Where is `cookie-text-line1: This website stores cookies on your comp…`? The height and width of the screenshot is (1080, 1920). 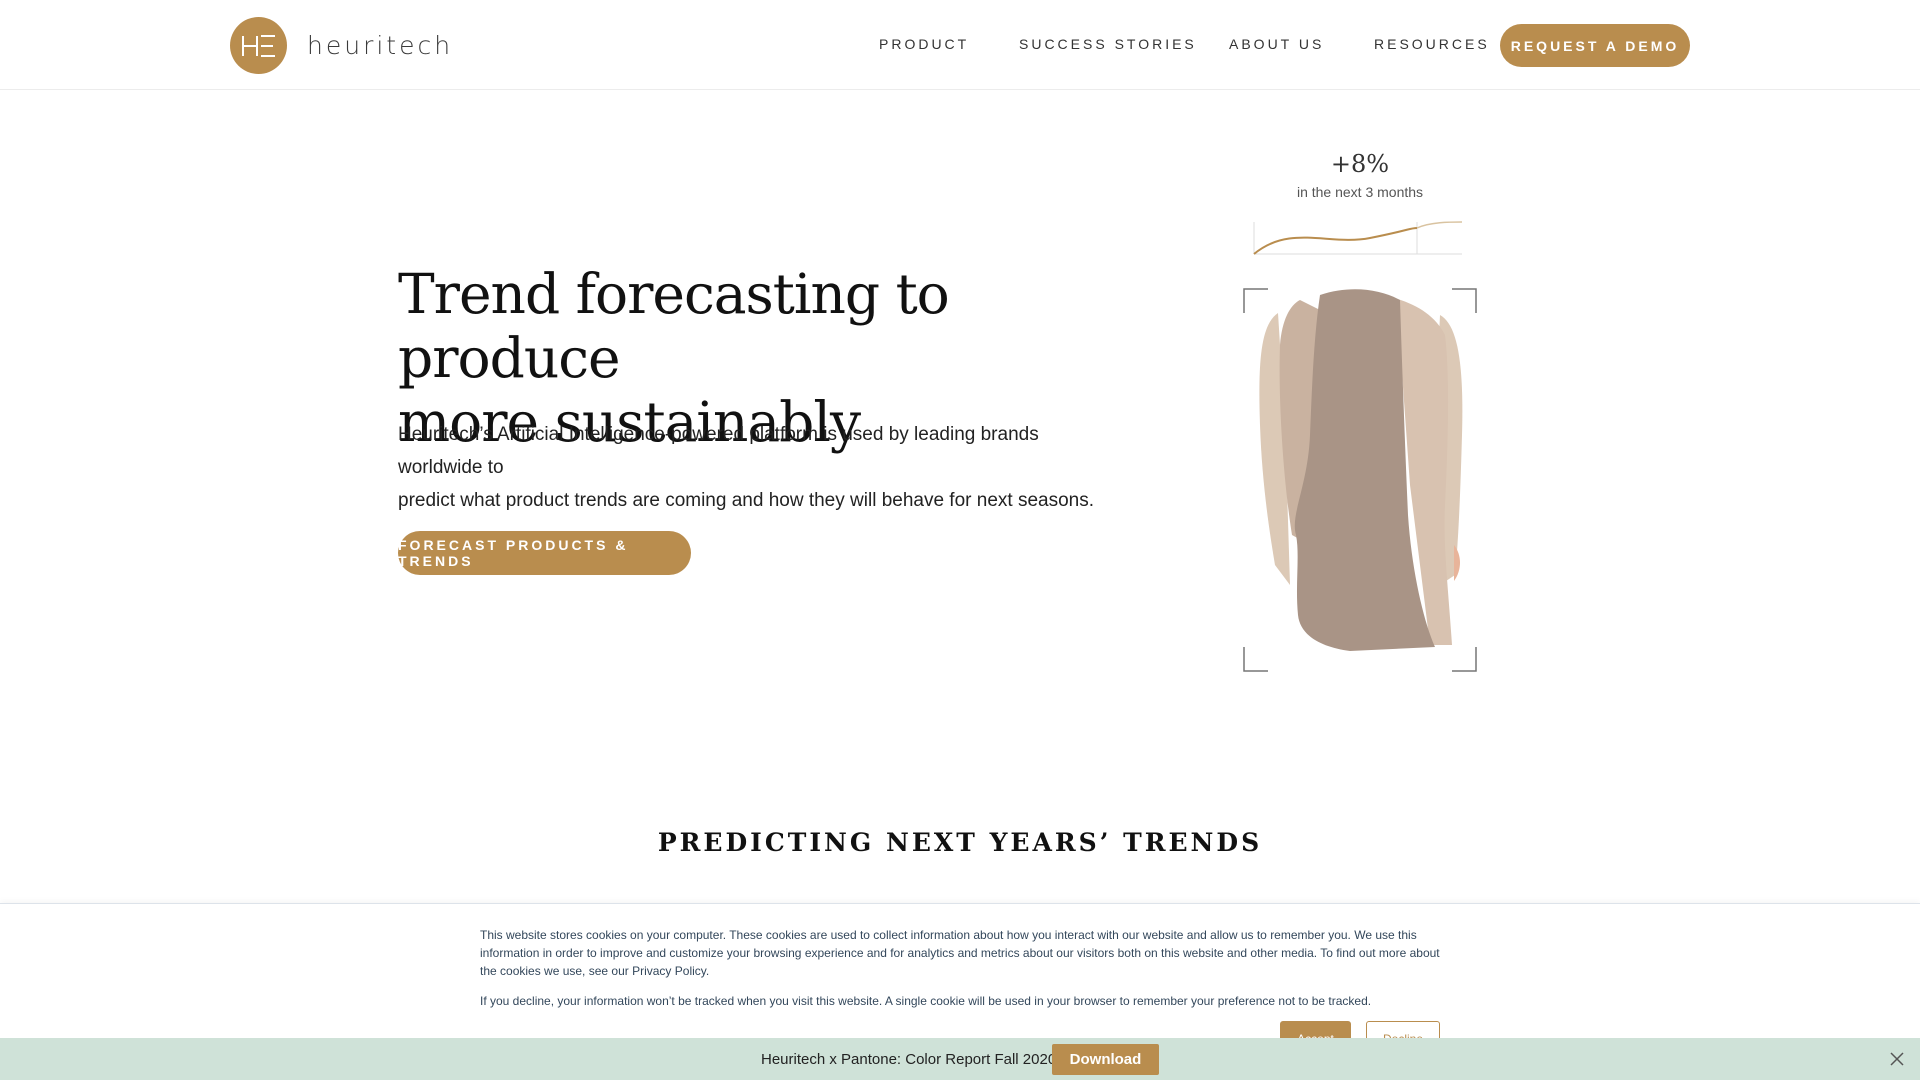
cookie-text-line1: This website stores cookies on your comp… is located at coordinates (948, 935).